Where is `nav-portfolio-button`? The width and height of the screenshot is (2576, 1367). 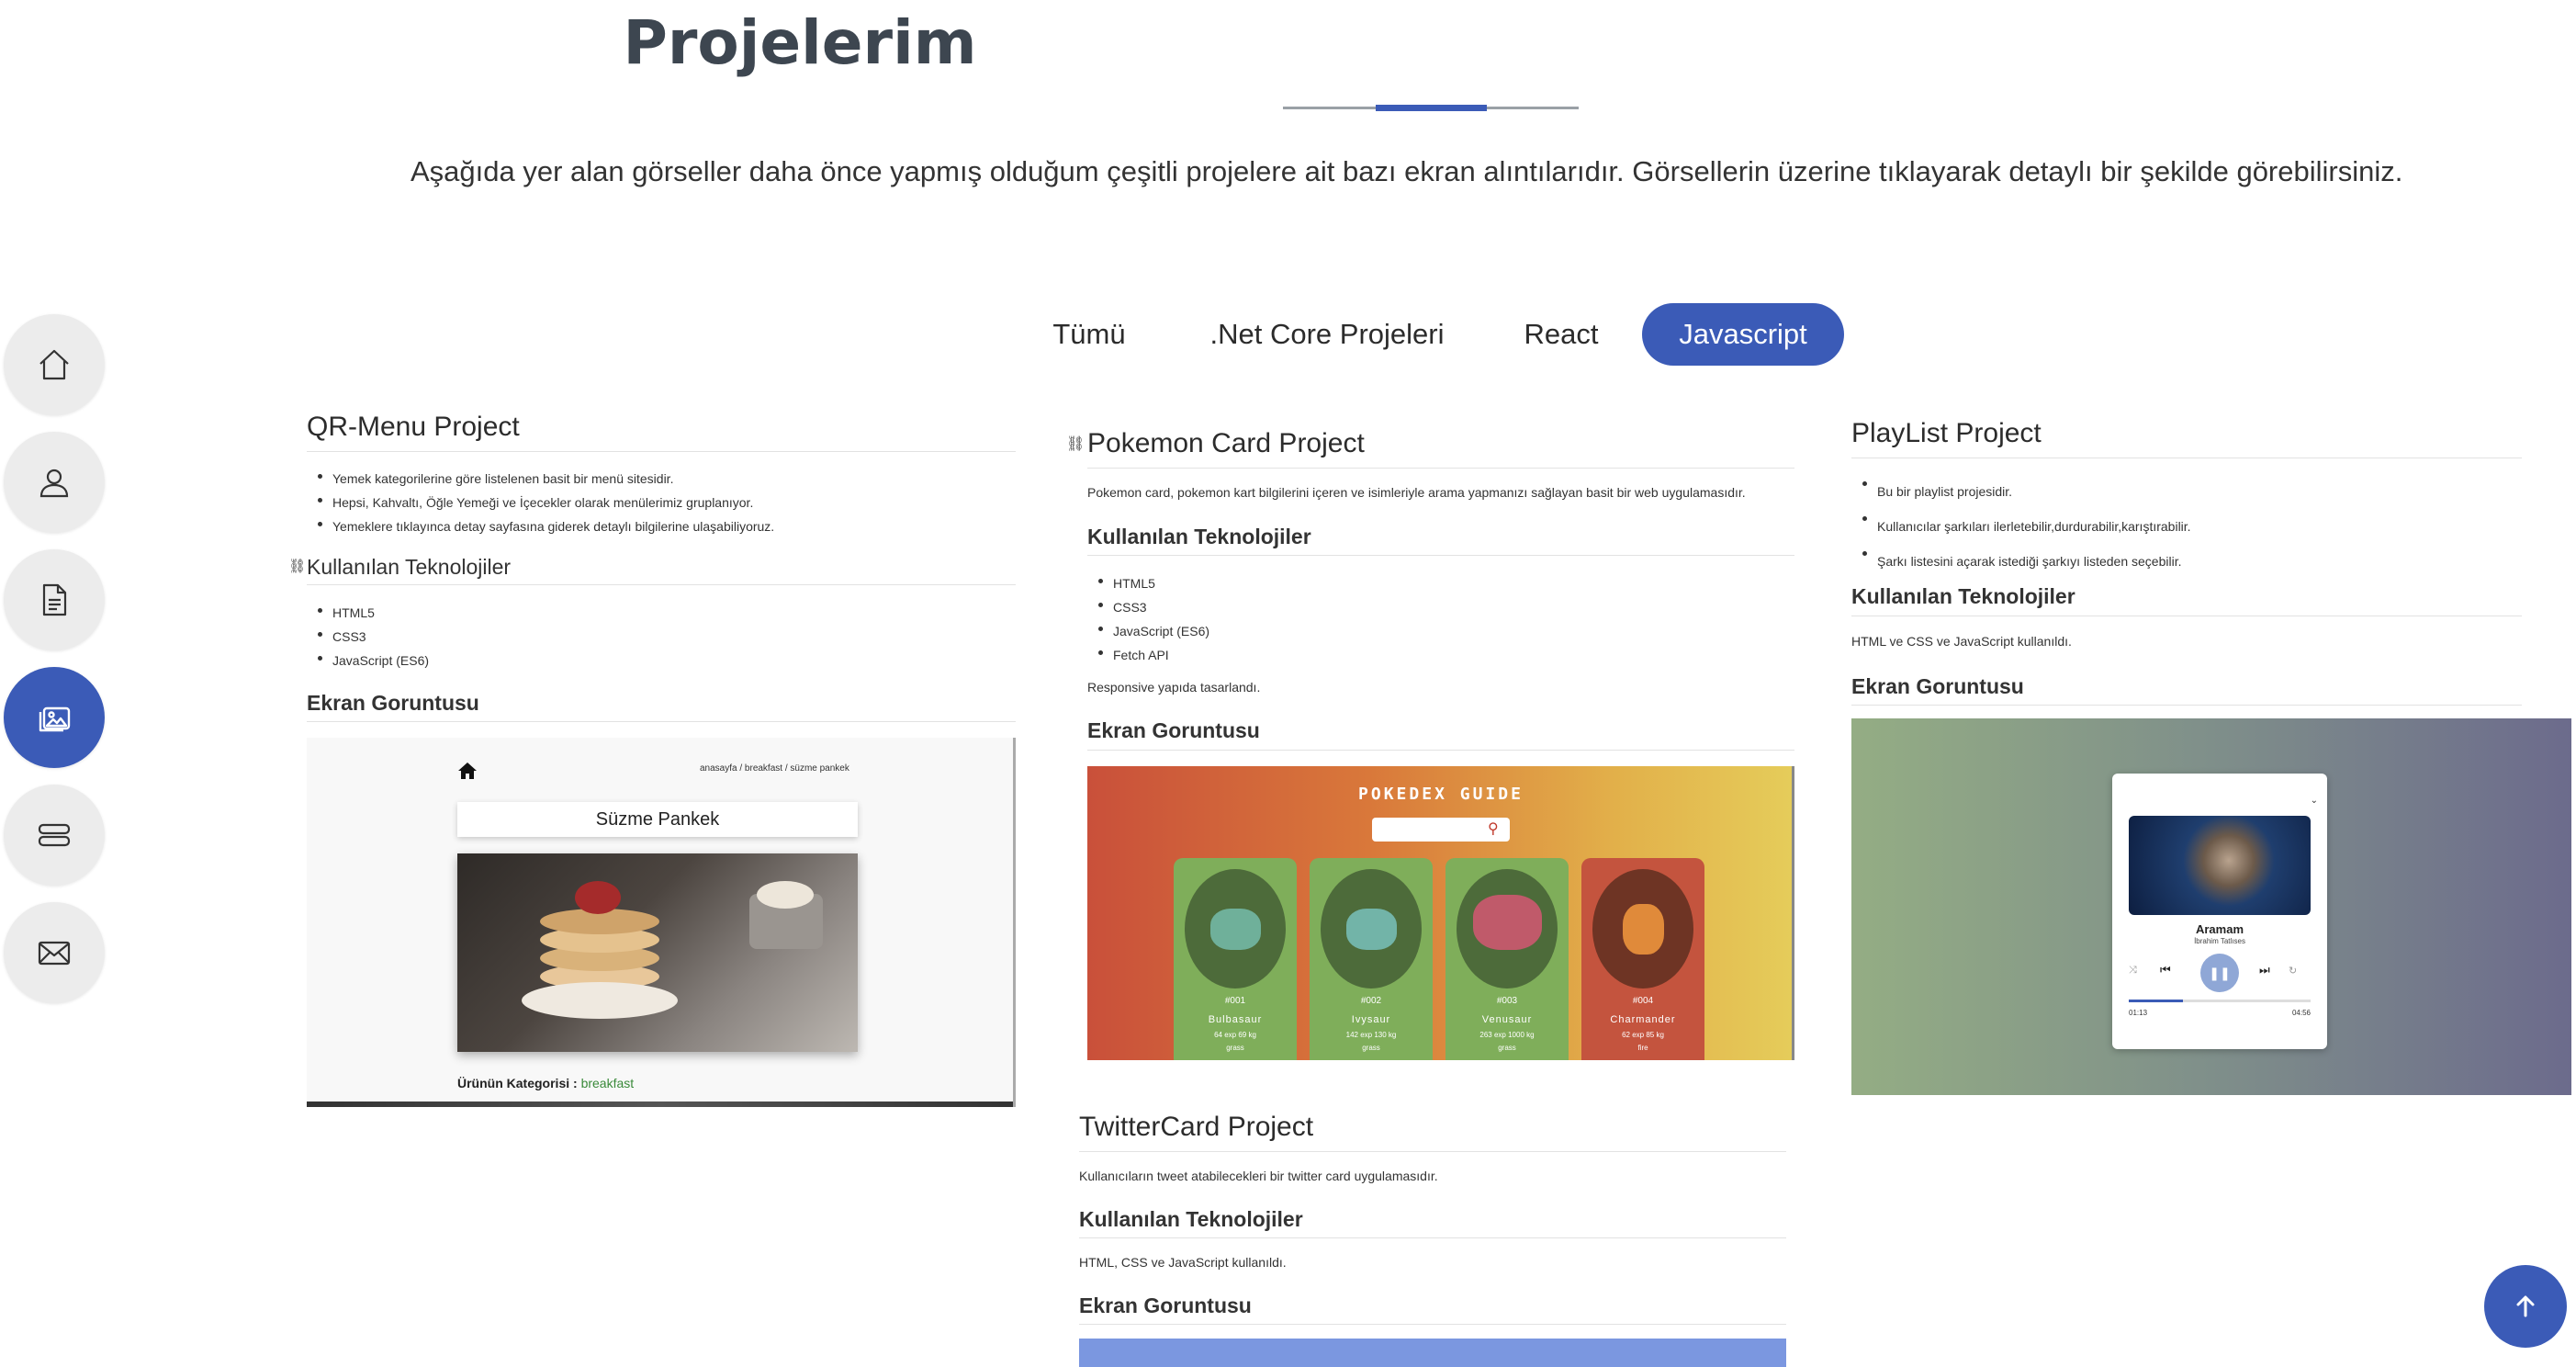
nav-portfolio-button is located at coordinates (54, 717).